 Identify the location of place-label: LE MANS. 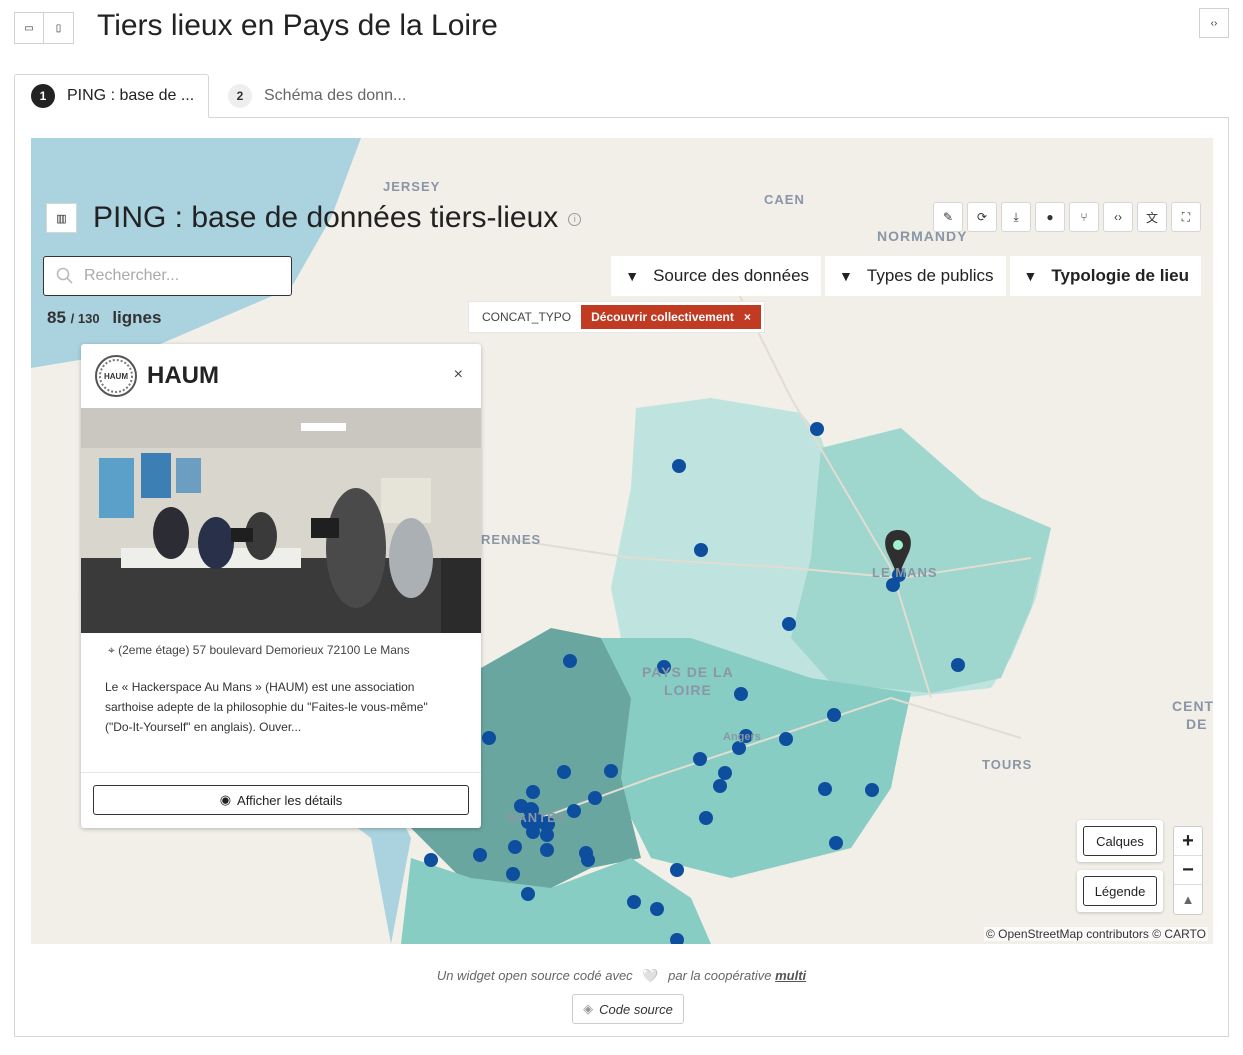
(905, 572).